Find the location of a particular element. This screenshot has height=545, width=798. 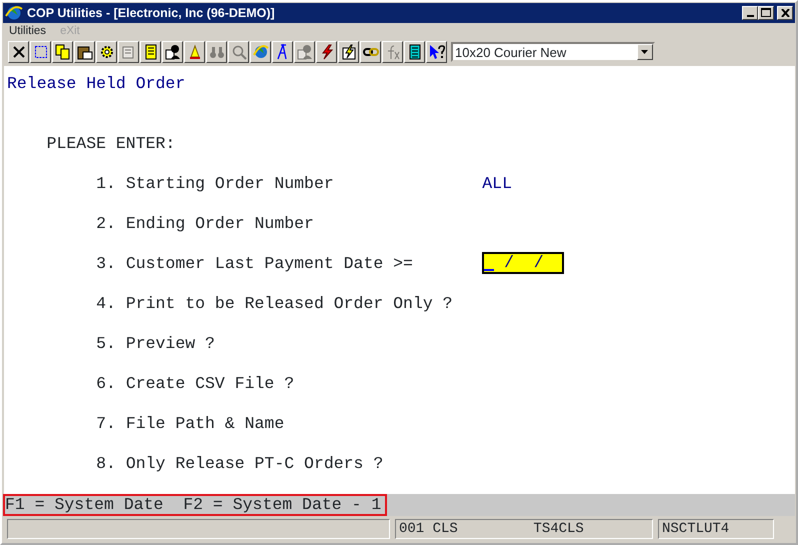

field-label: 8. Only Release PT-C Orders ? is located at coordinates (240, 464).